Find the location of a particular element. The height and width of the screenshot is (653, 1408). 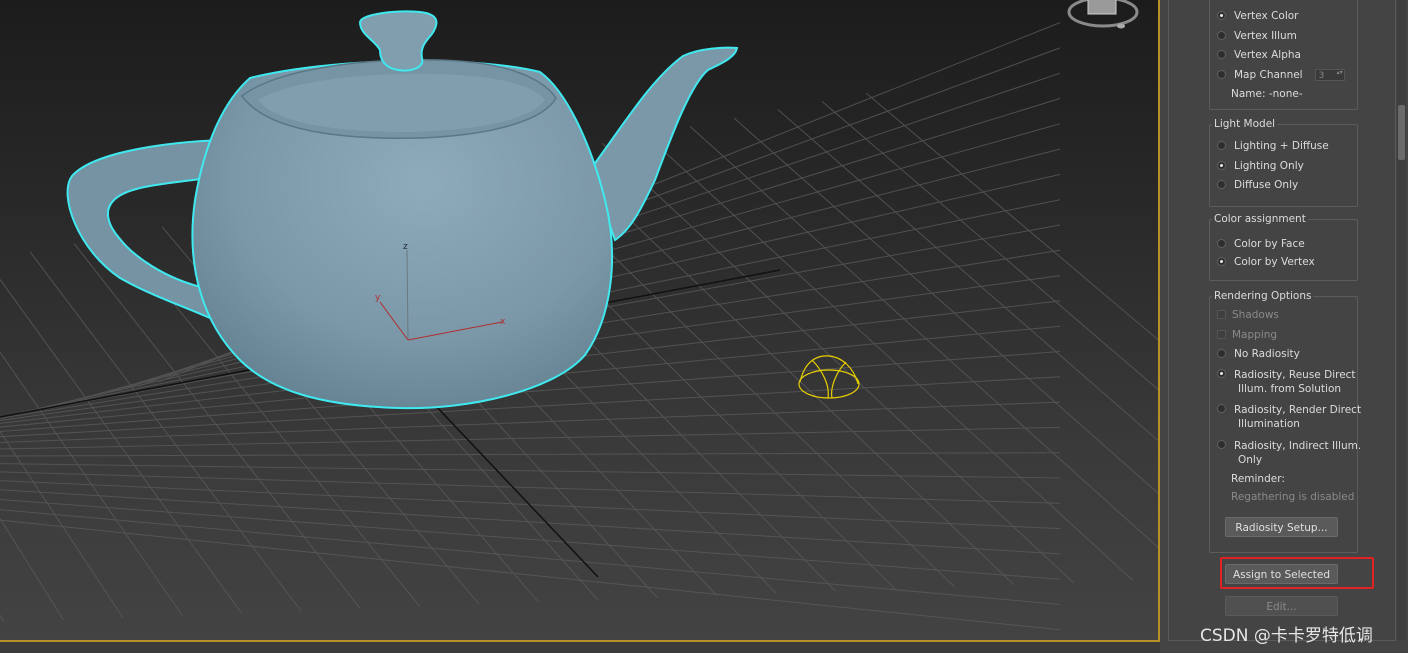

radio-label: Color by Vertex is located at coordinates (1274, 262).